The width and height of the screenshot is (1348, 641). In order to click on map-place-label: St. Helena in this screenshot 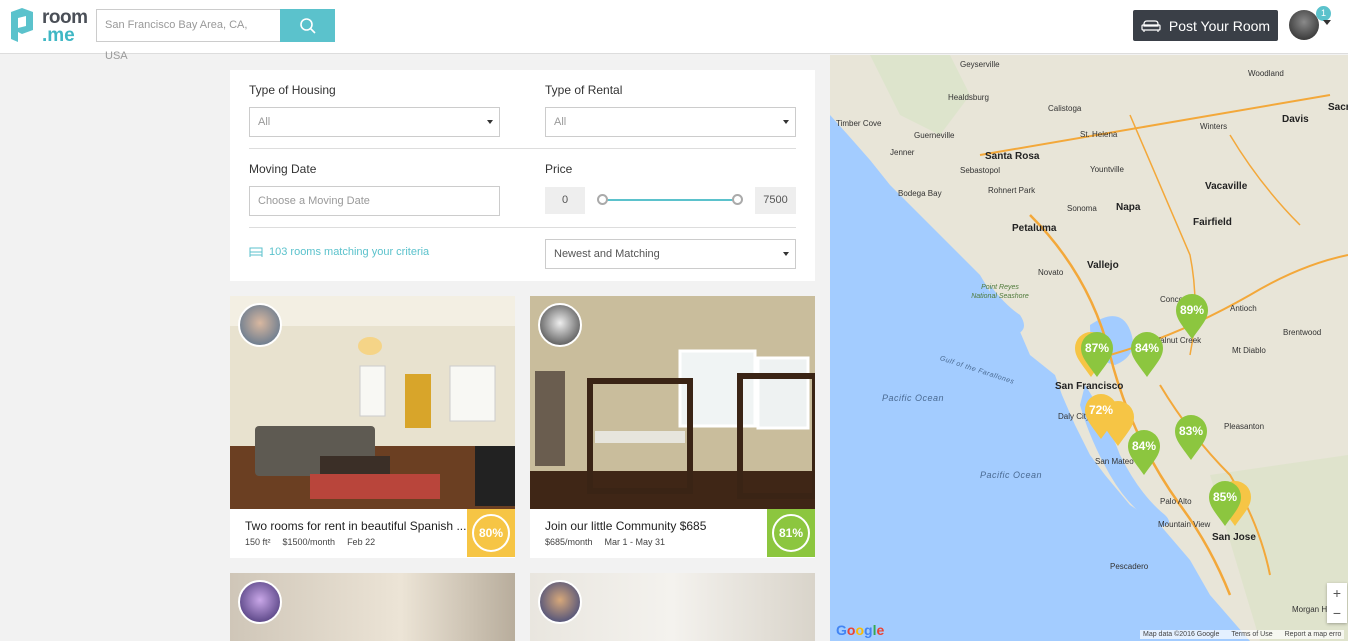, I will do `click(1099, 134)`.